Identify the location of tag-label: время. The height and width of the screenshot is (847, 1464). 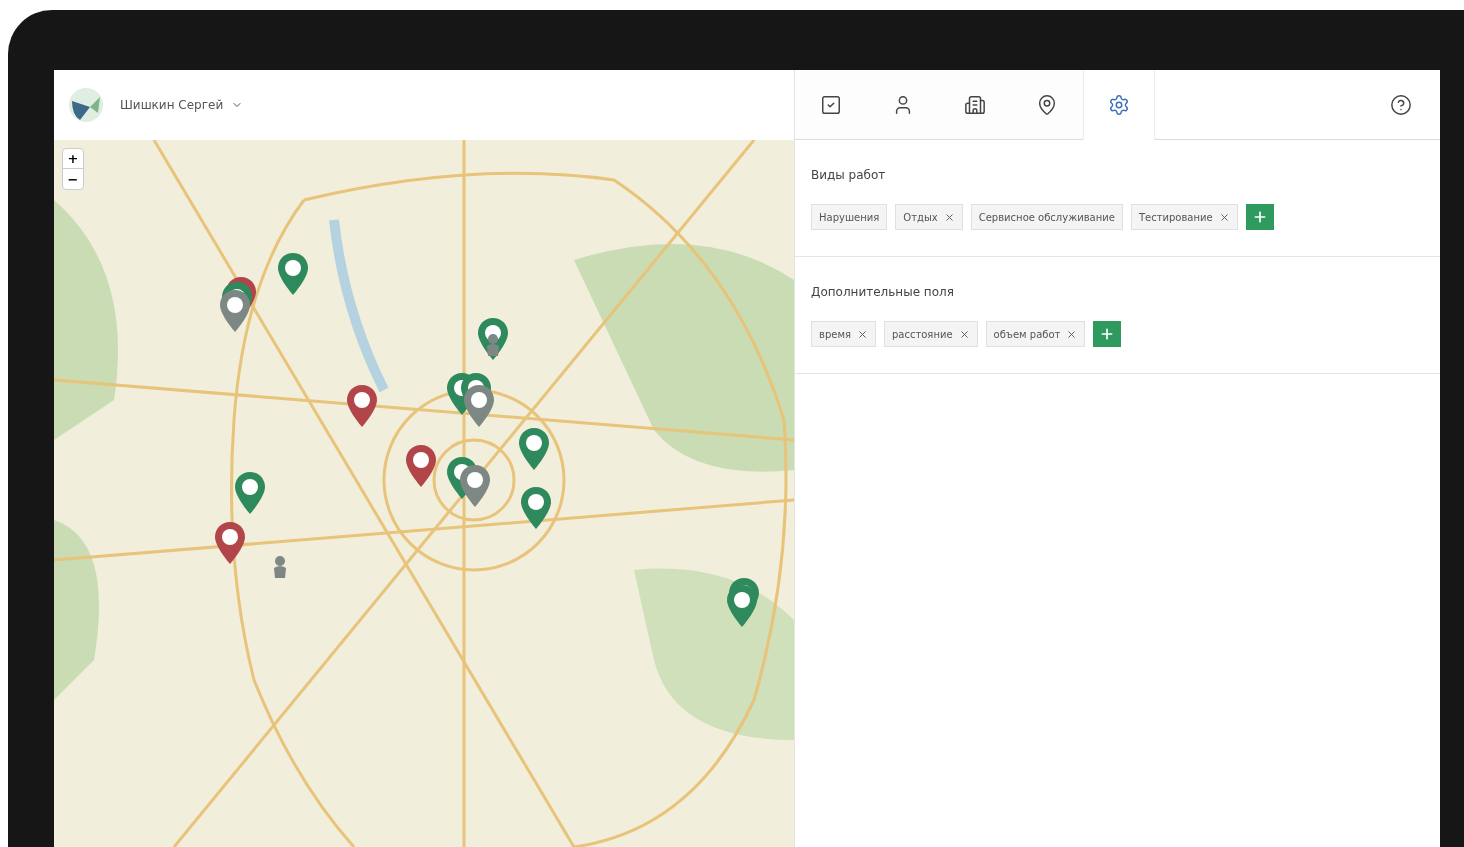
(835, 334).